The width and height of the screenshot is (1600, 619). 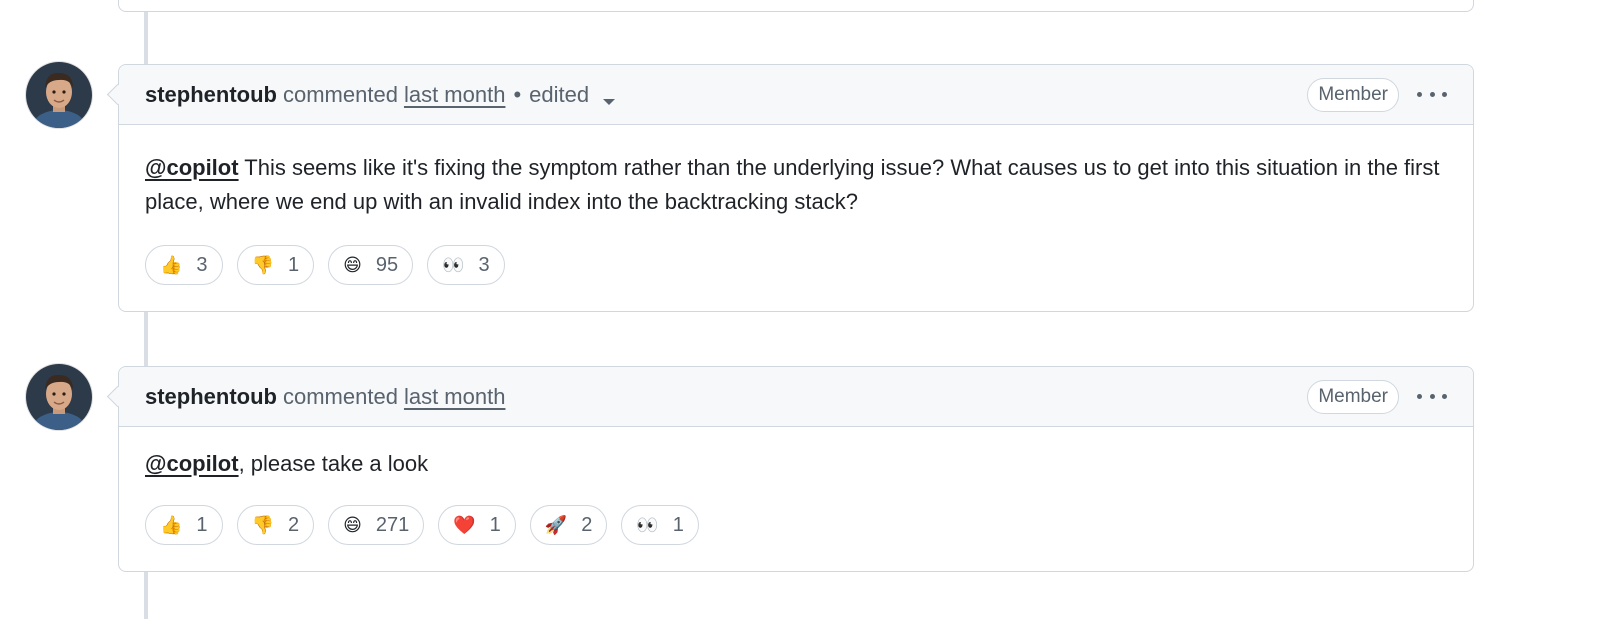 I want to click on caret-down-icon, so click(x=609, y=101).